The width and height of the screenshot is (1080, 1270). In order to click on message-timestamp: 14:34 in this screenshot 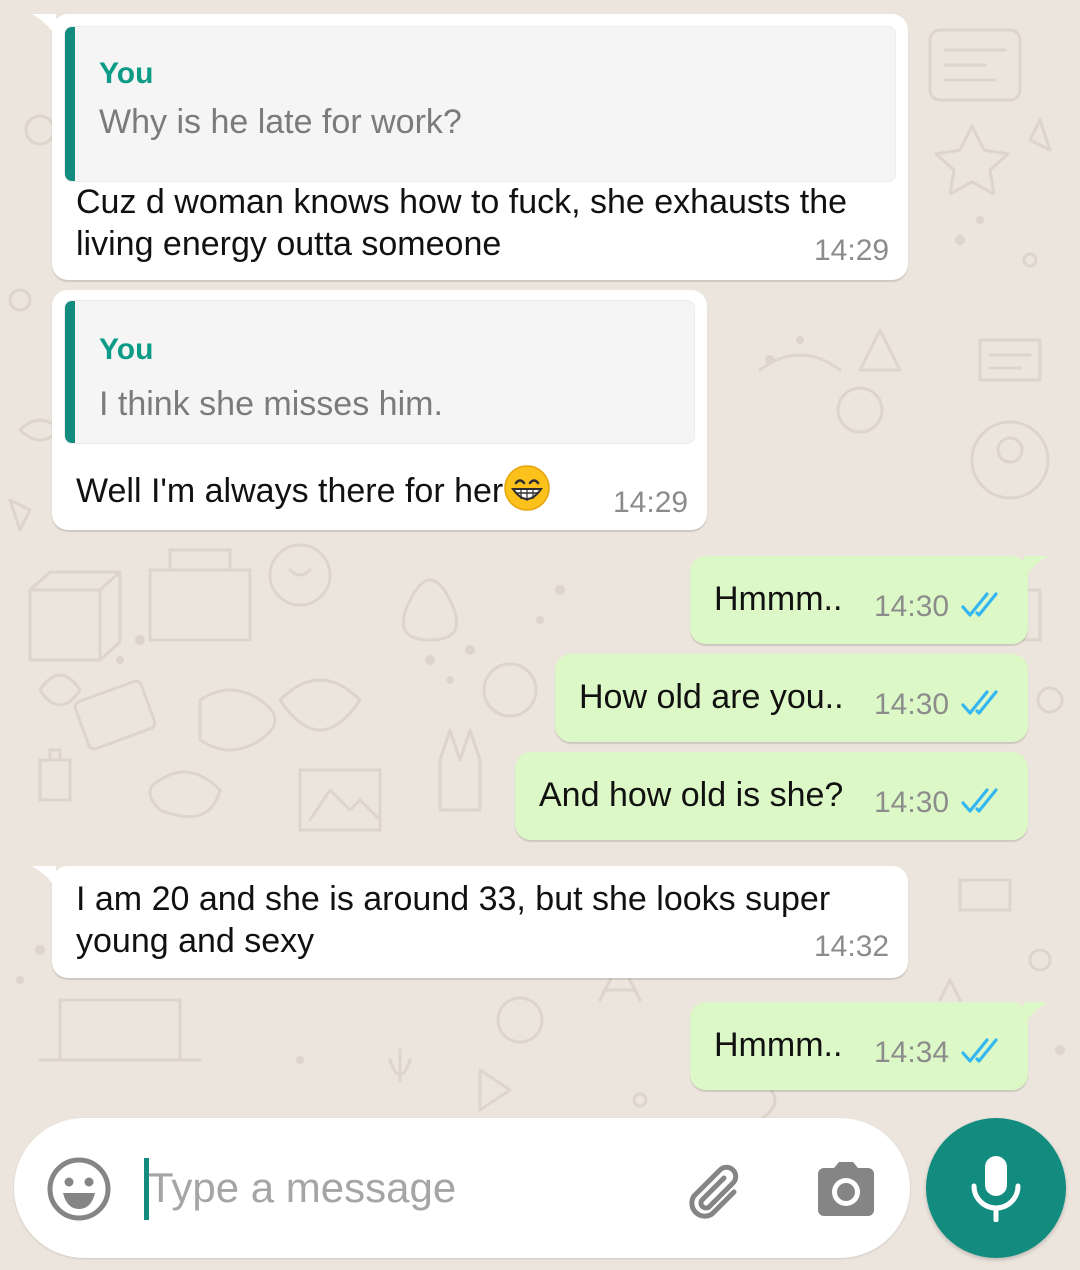, I will do `click(912, 1052)`.